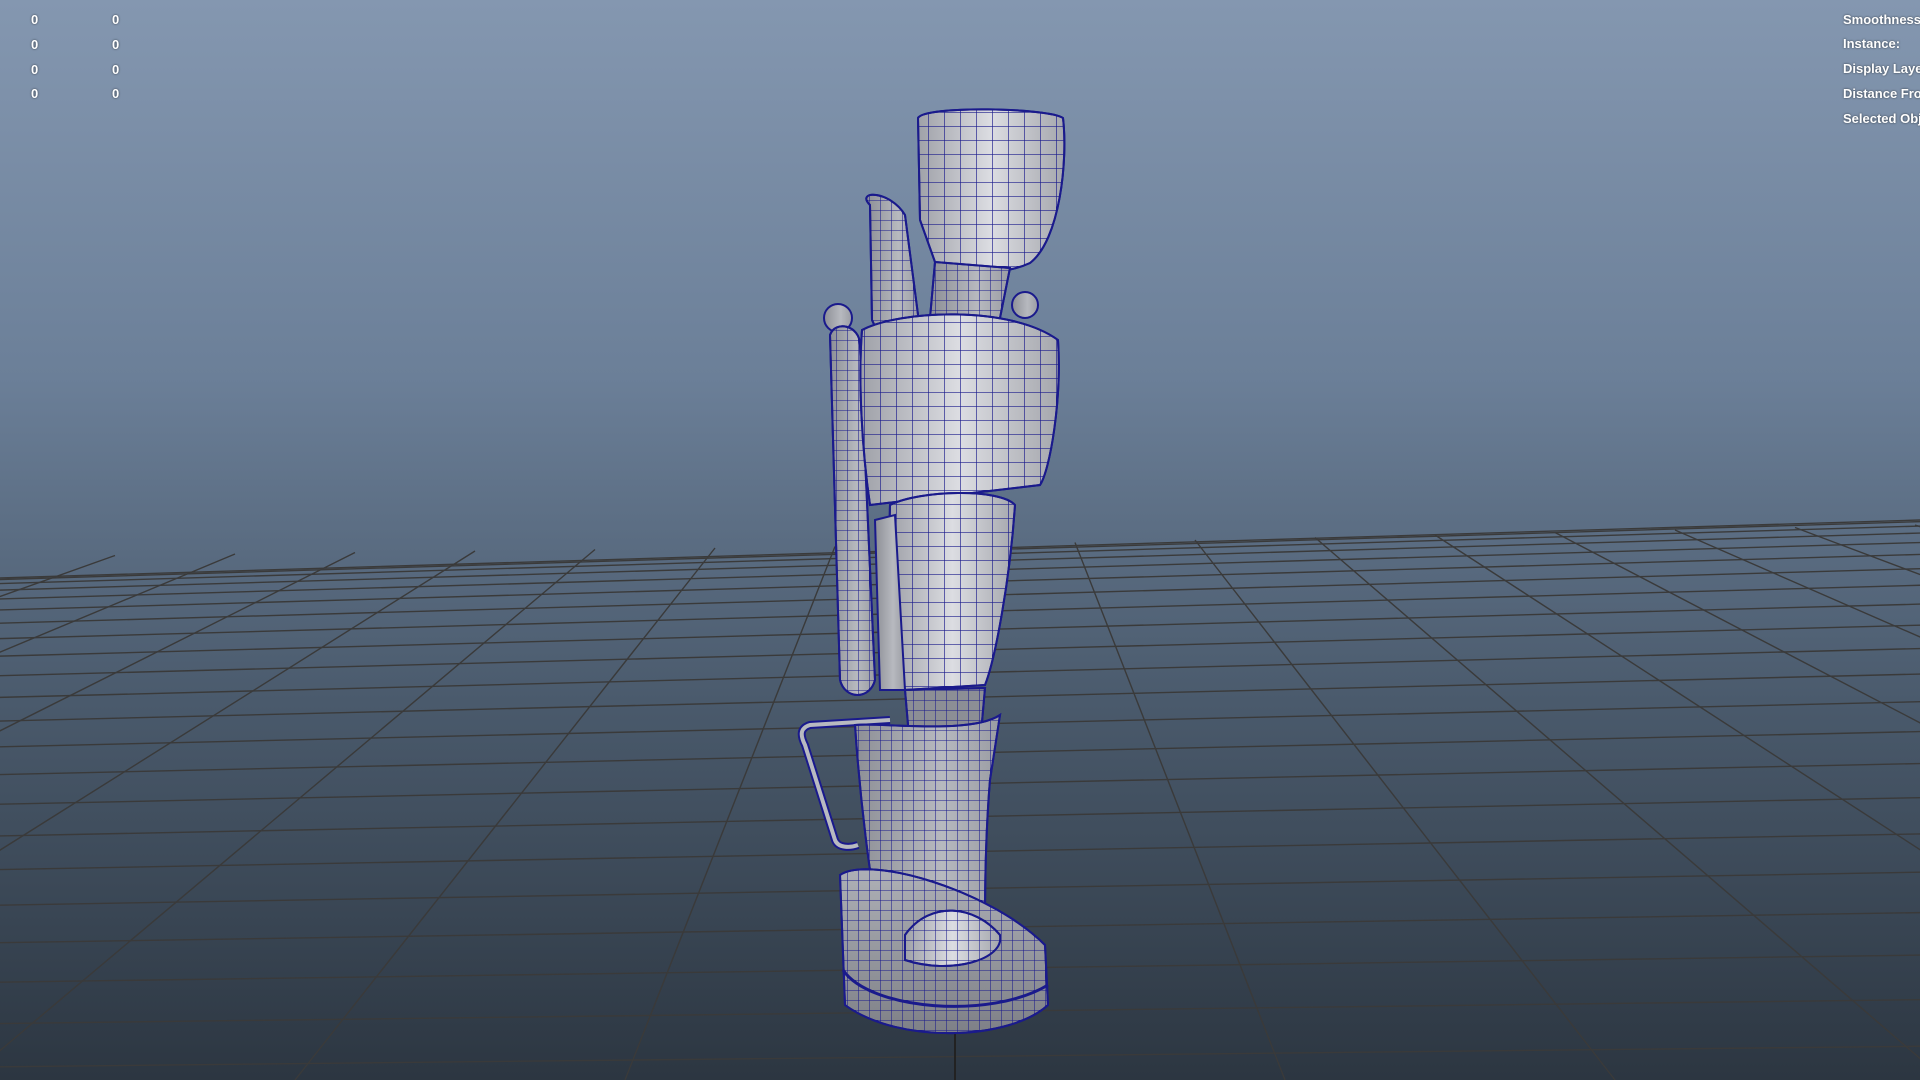 The image size is (1920, 1080). Describe the element at coordinates (1872, 43) in the screenshot. I see `hud-instance-label: Instance:` at that location.